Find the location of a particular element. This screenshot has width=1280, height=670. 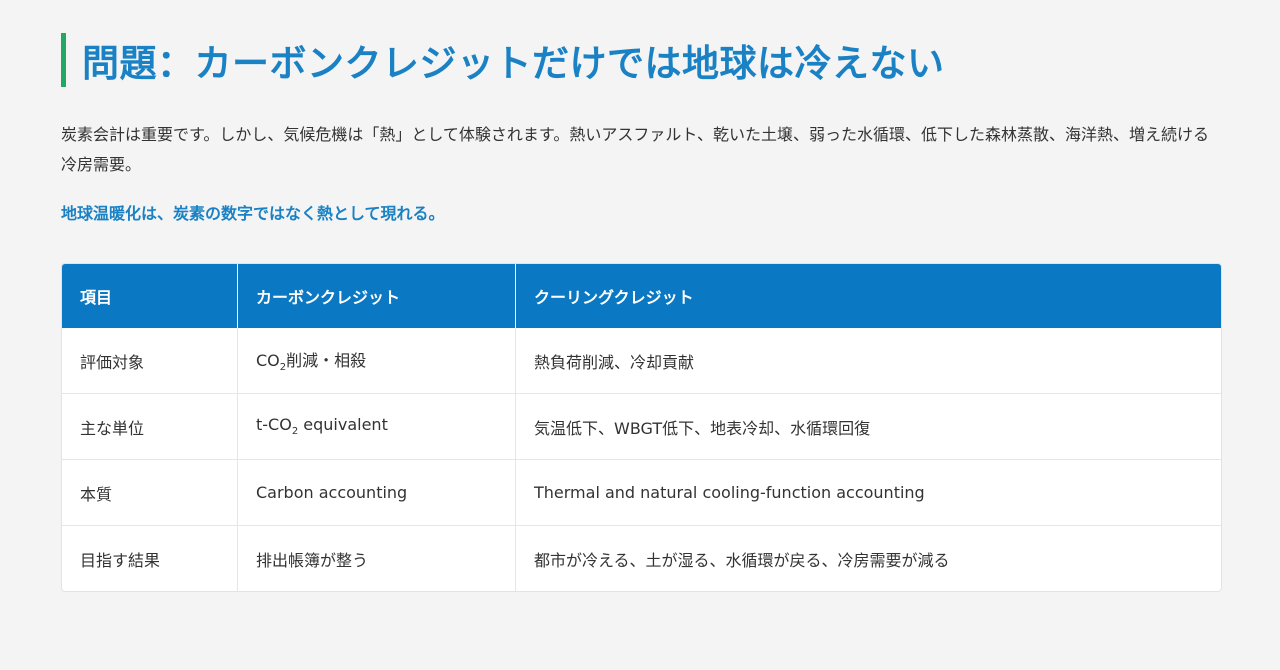

cell-carbon-text: t-CO is located at coordinates (274, 425).